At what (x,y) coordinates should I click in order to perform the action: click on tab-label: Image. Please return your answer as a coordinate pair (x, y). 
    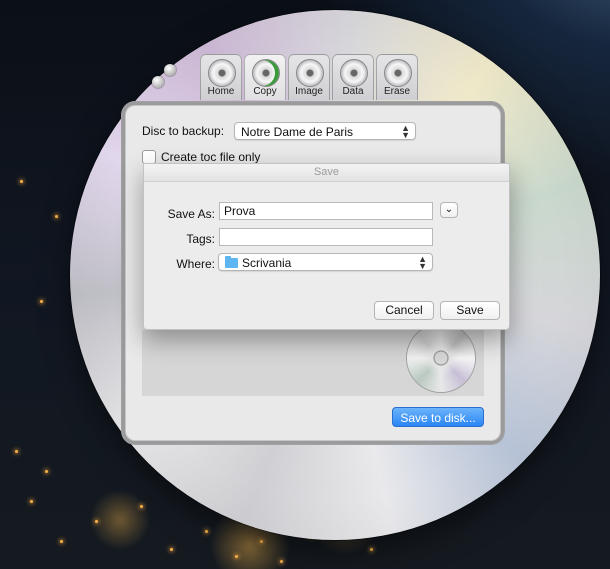
    Looking at the image, I should click on (309, 91).